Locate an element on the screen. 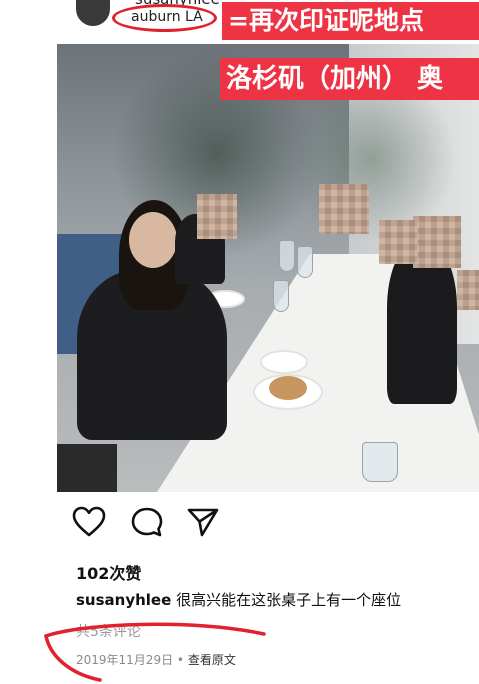 This screenshot has height=684, width=479. paper-plane-icon is located at coordinates (203, 522).